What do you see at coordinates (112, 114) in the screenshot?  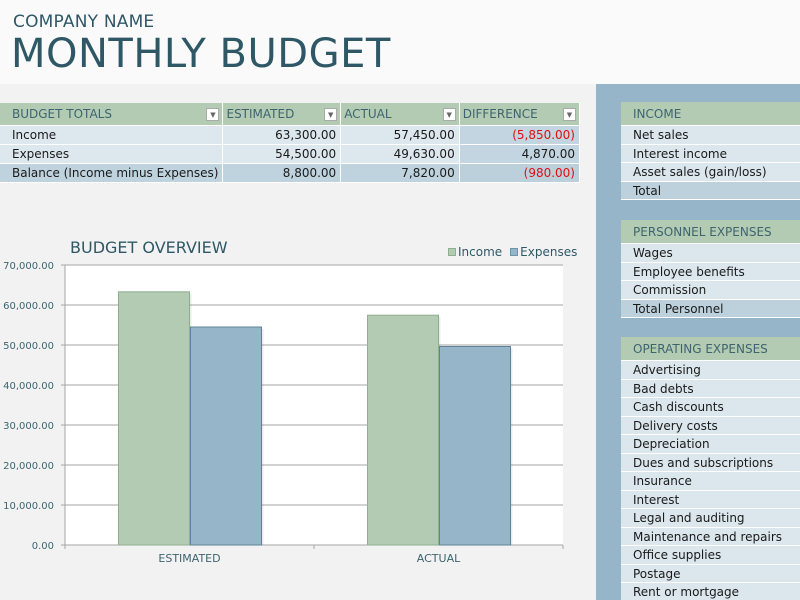 I see `column-header-budget-totals: BUDGET TOTALS ▼` at bounding box center [112, 114].